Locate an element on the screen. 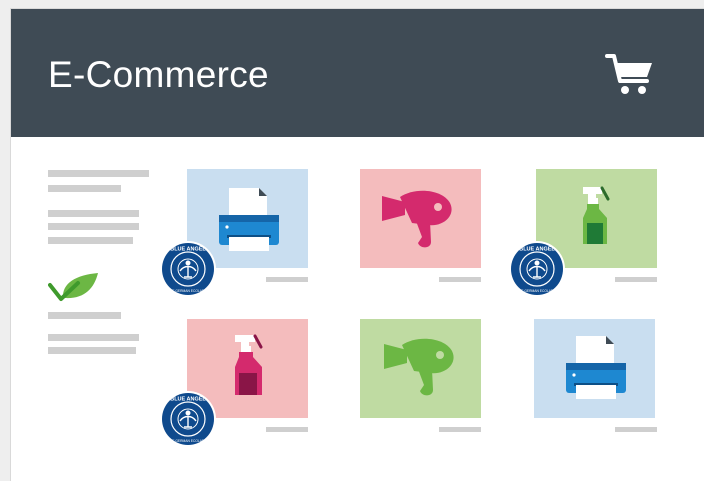 The image size is (704, 481). page-title: E-Commerce is located at coordinates (158, 74).